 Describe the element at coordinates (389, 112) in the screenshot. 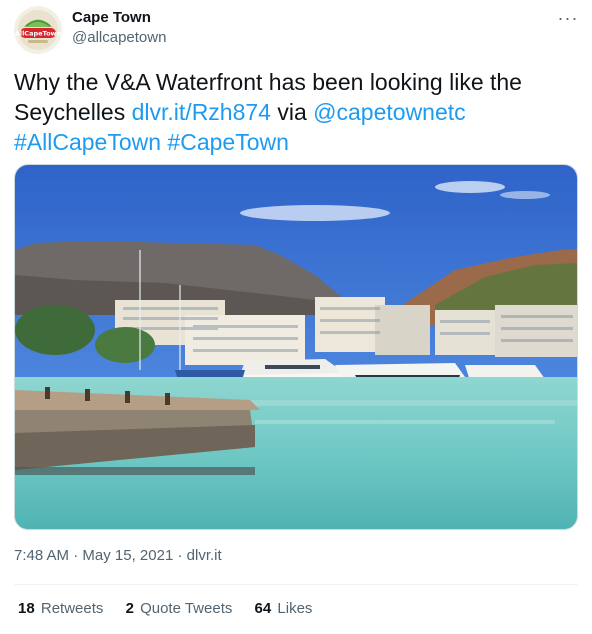

I see `mention-link: @capetownetc` at that location.